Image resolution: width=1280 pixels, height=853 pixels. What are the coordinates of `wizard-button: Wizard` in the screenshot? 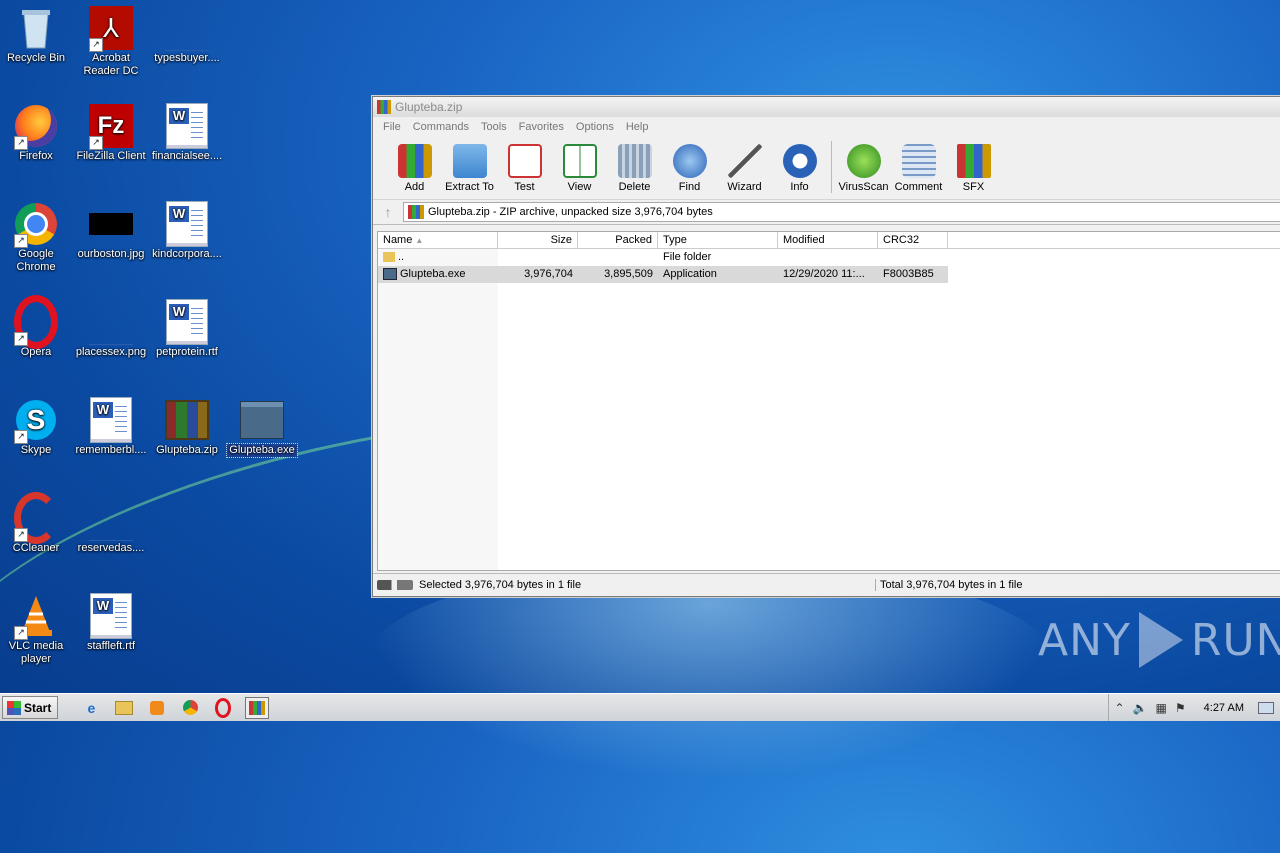 It's located at (744, 168).